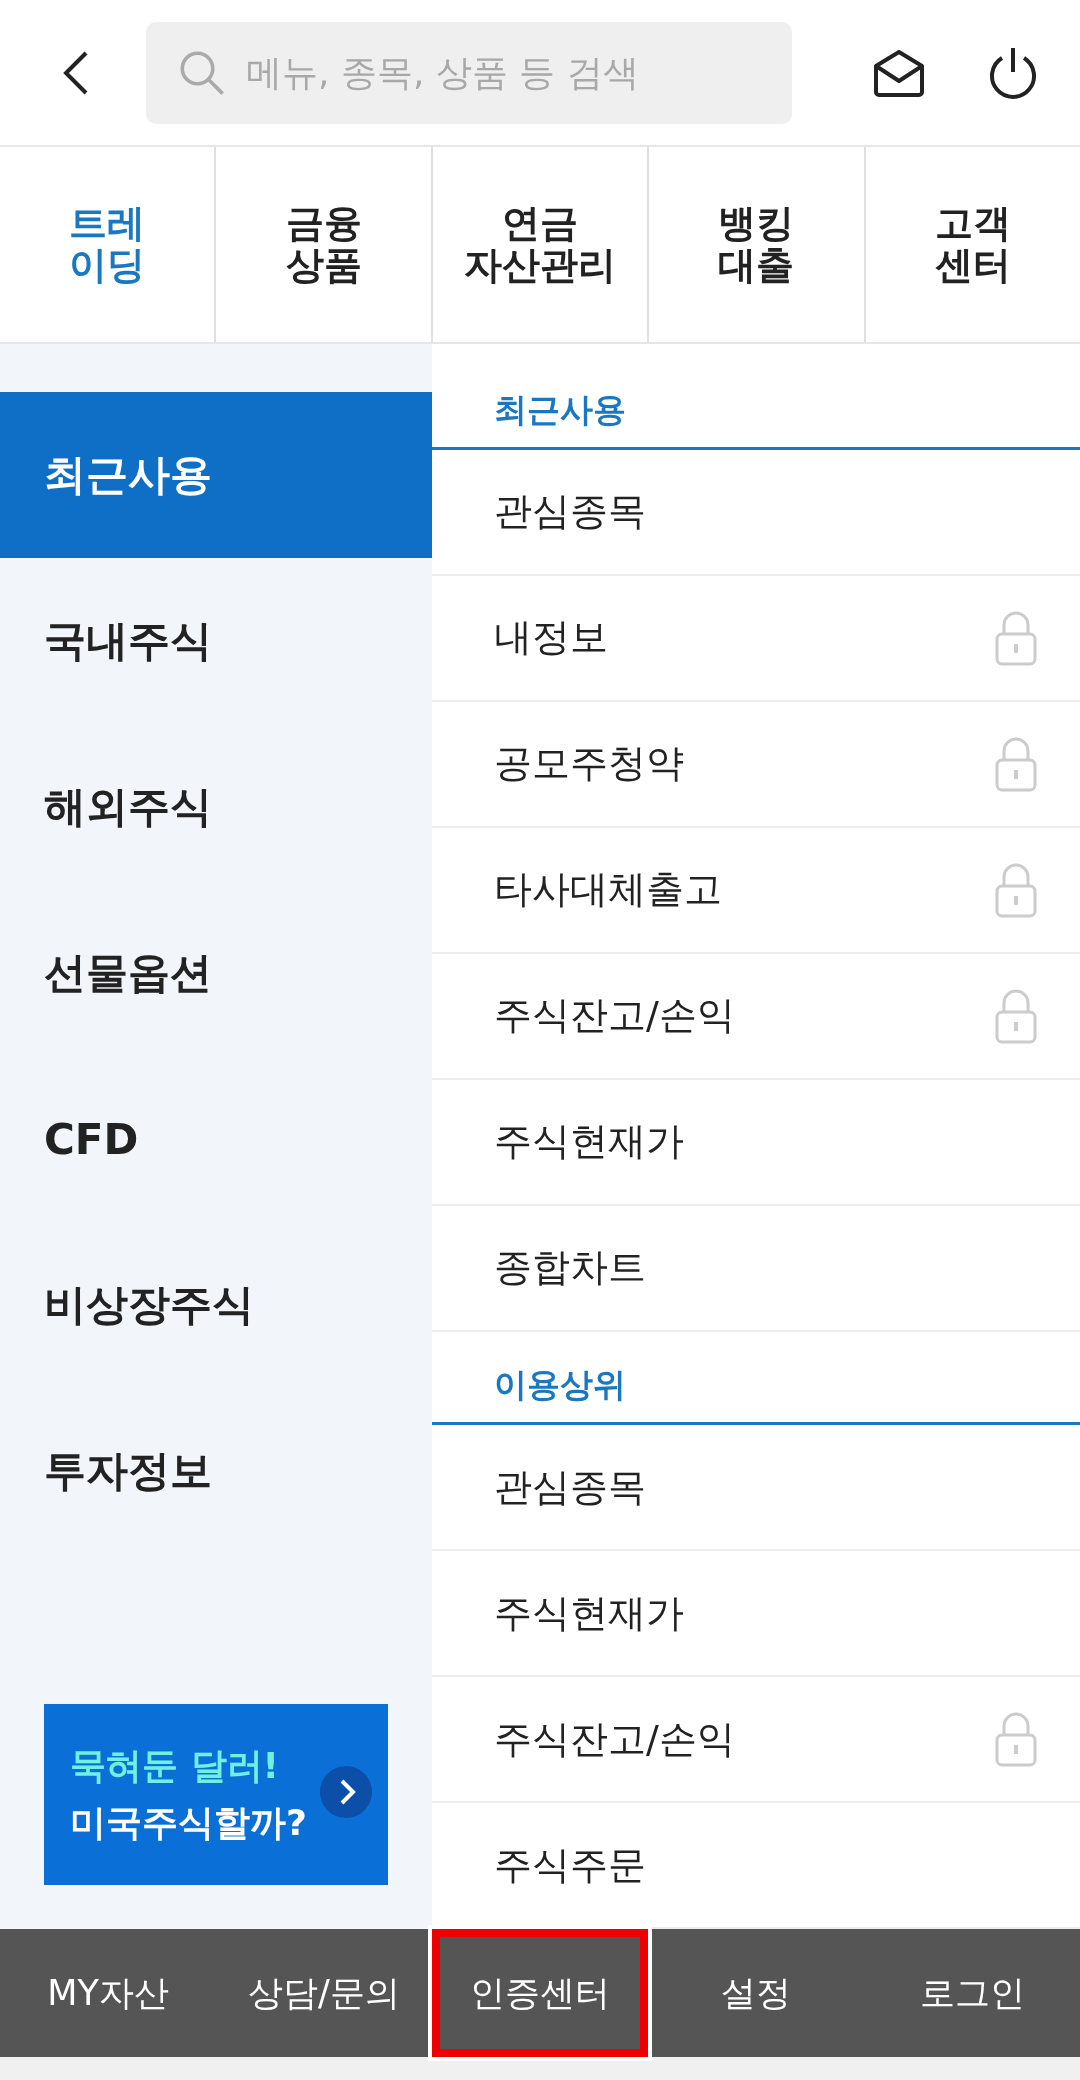 The height and width of the screenshot is (2080, 1080). Describe the element at coordinates (216, 1471) in the screenshot. I see `sidebar-item: 투자정보` at that location.